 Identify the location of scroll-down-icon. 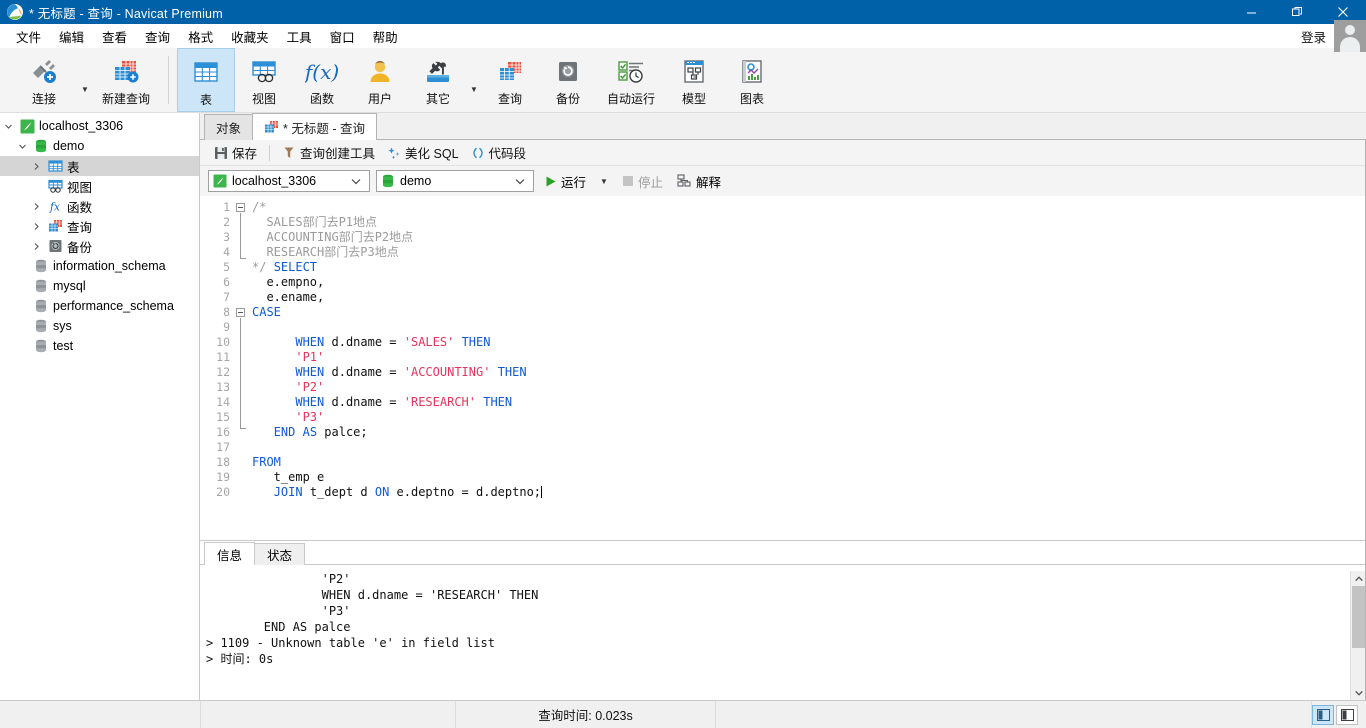
(1358, 692).